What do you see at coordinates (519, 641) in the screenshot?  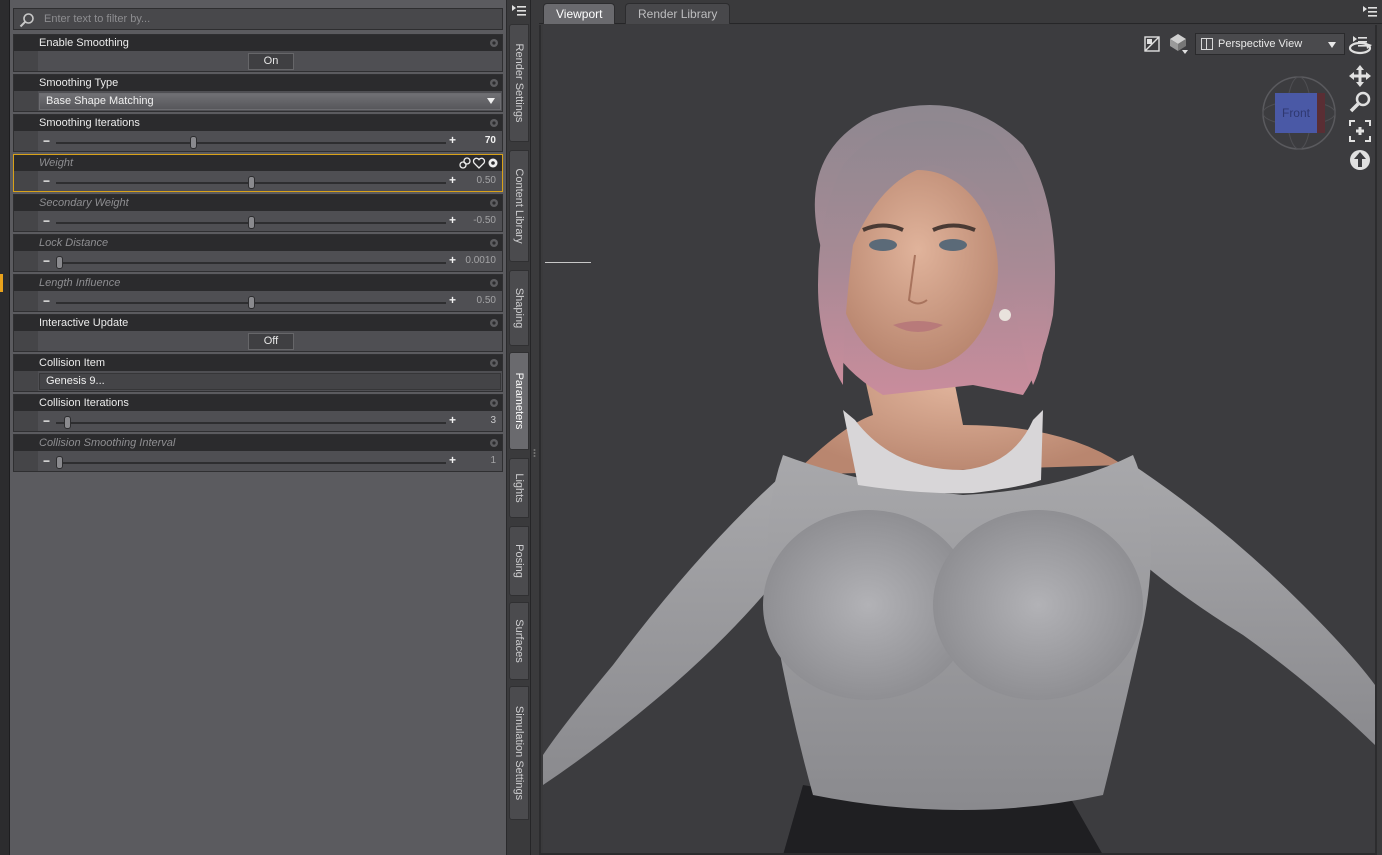 I see `tab-surfaces: Surfaces` at bounding box center [519, 641].